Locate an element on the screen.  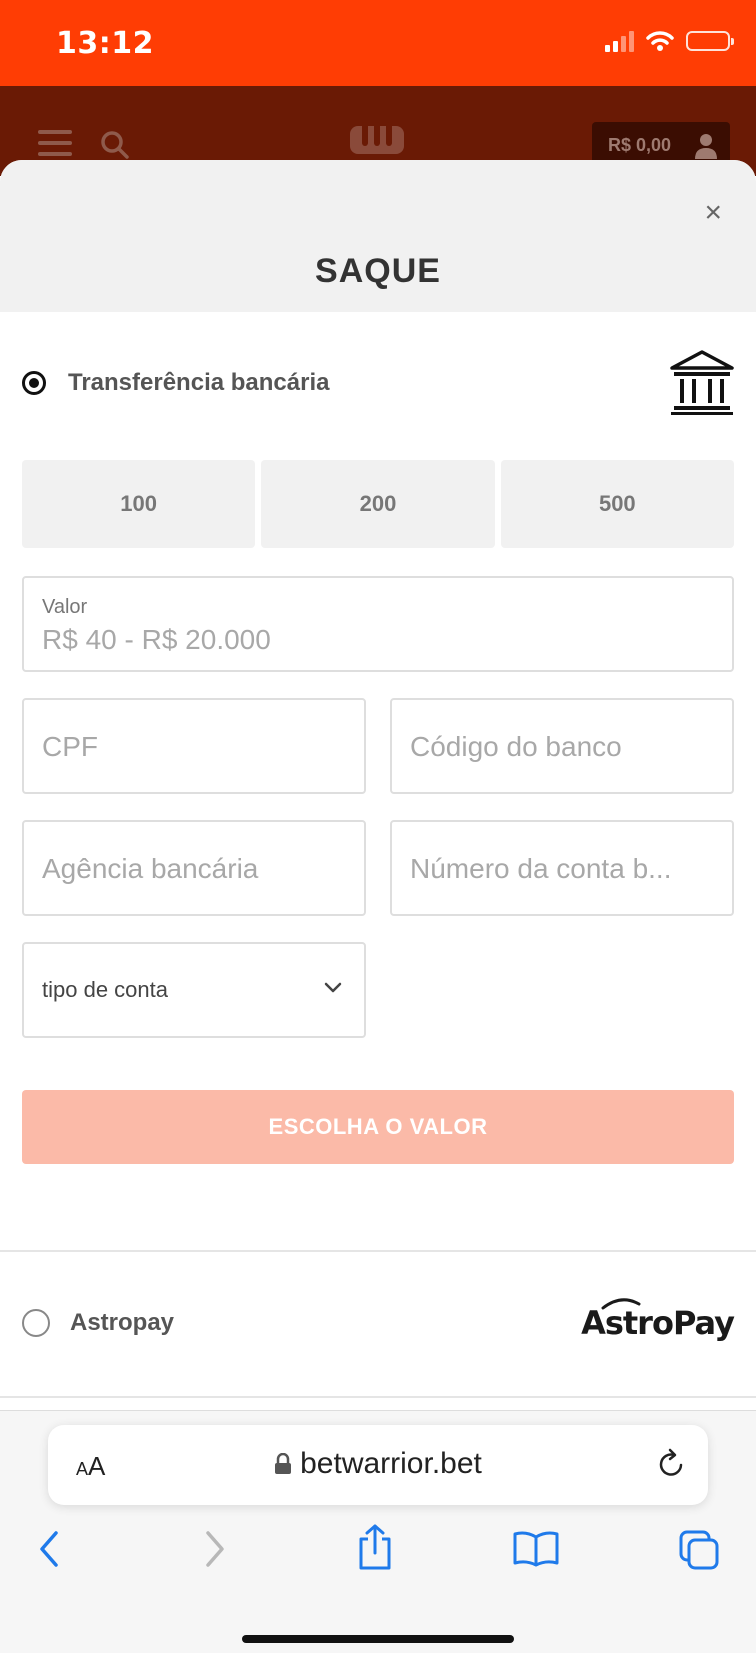
agency-field is located at coordinates (194, 868).